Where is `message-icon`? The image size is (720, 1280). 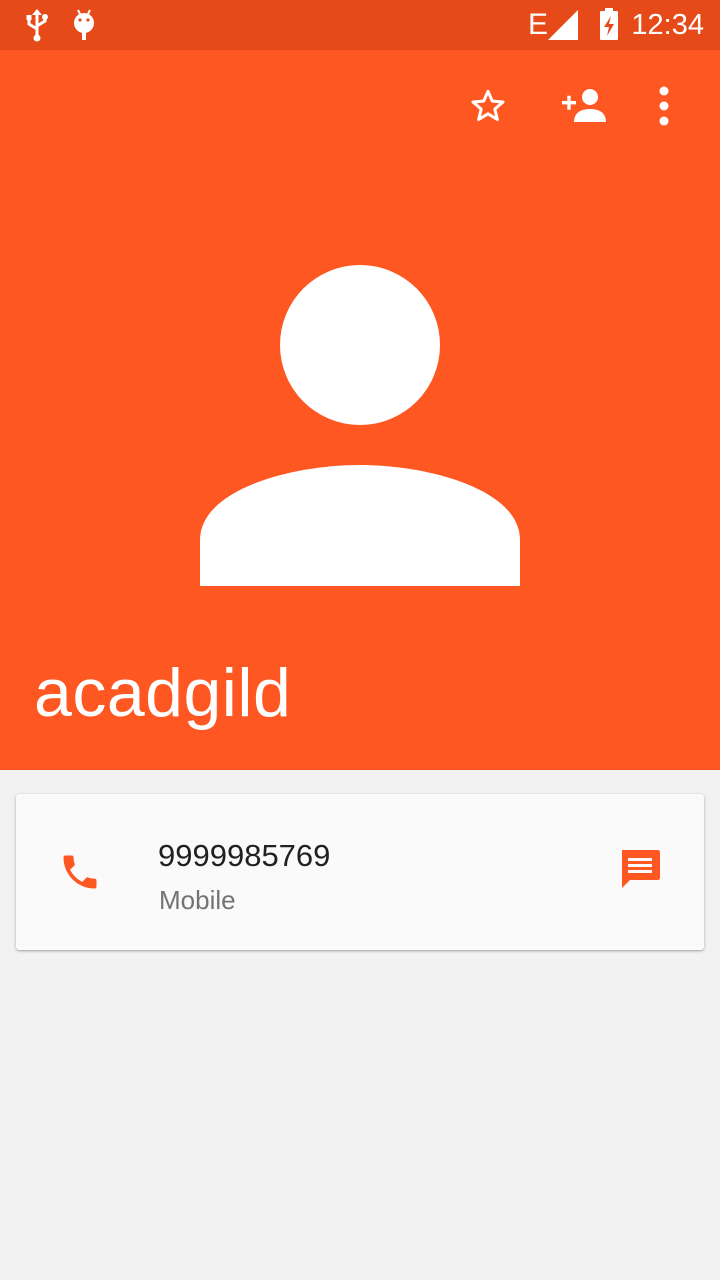 message-icon is located at coordinates (641, 869).